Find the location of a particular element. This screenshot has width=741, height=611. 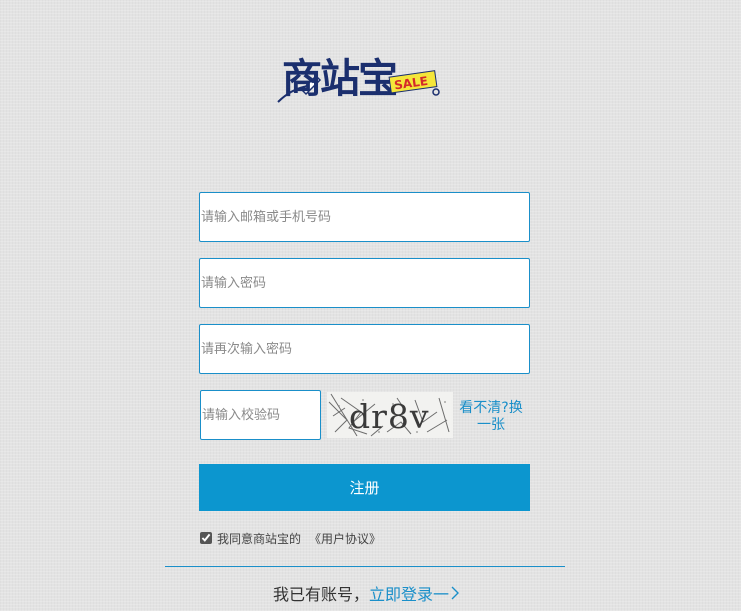

login-prompt: 我已有账号， 立即登录一 is located at coordinates (366, 593).